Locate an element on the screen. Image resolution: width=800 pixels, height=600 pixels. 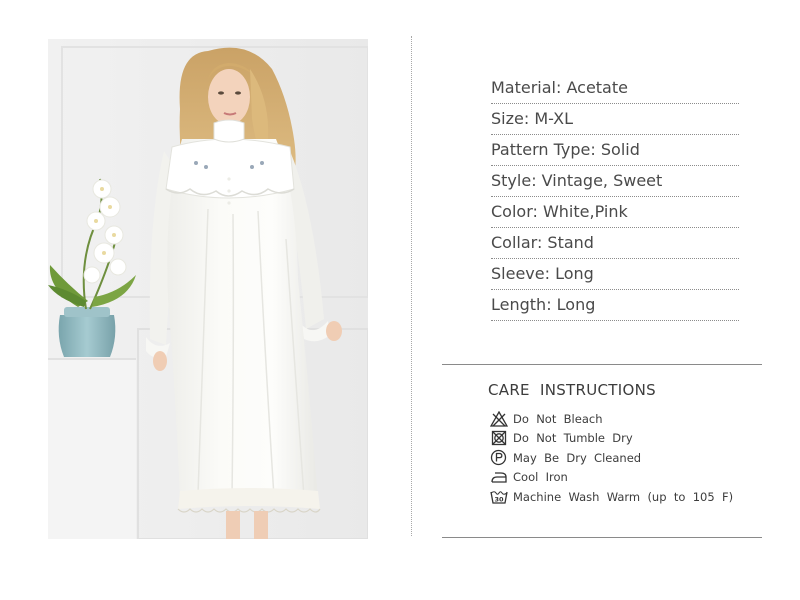
spec-size: Size: M-XL is located at coordinates (615, 120).